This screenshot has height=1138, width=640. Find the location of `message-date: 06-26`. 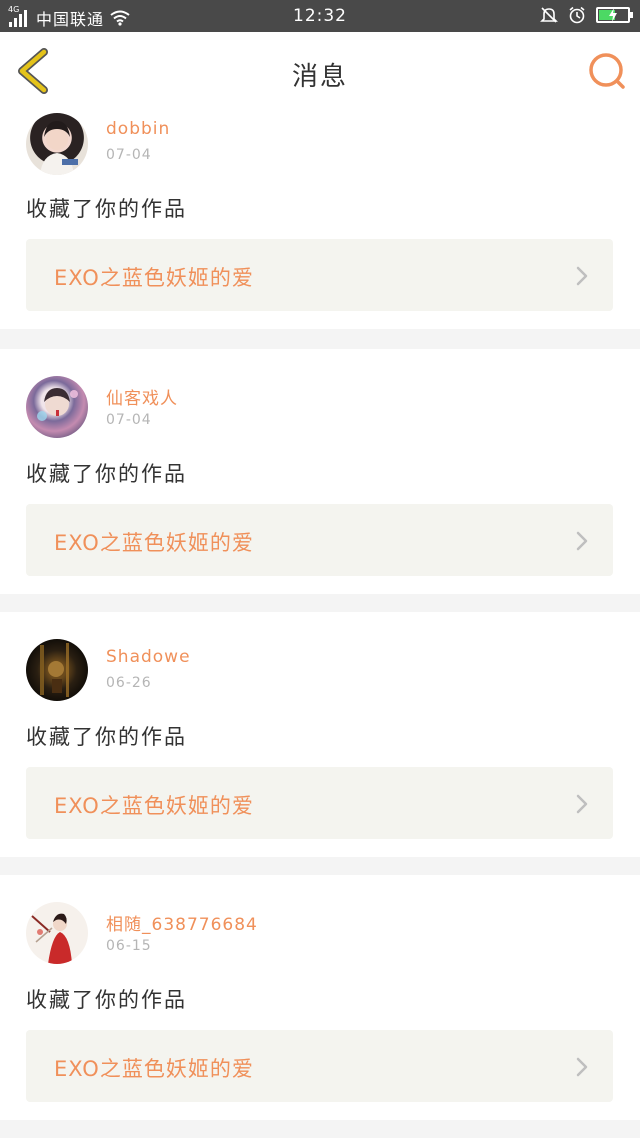

message-date: 06-26 is located at coordinates (129, 683).